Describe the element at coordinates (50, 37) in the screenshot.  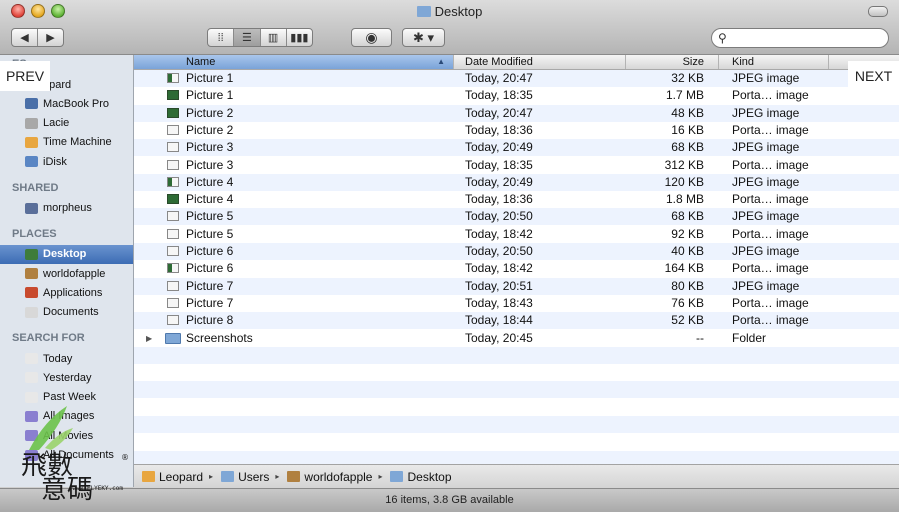
I see `forward-button: ▶` at that location.